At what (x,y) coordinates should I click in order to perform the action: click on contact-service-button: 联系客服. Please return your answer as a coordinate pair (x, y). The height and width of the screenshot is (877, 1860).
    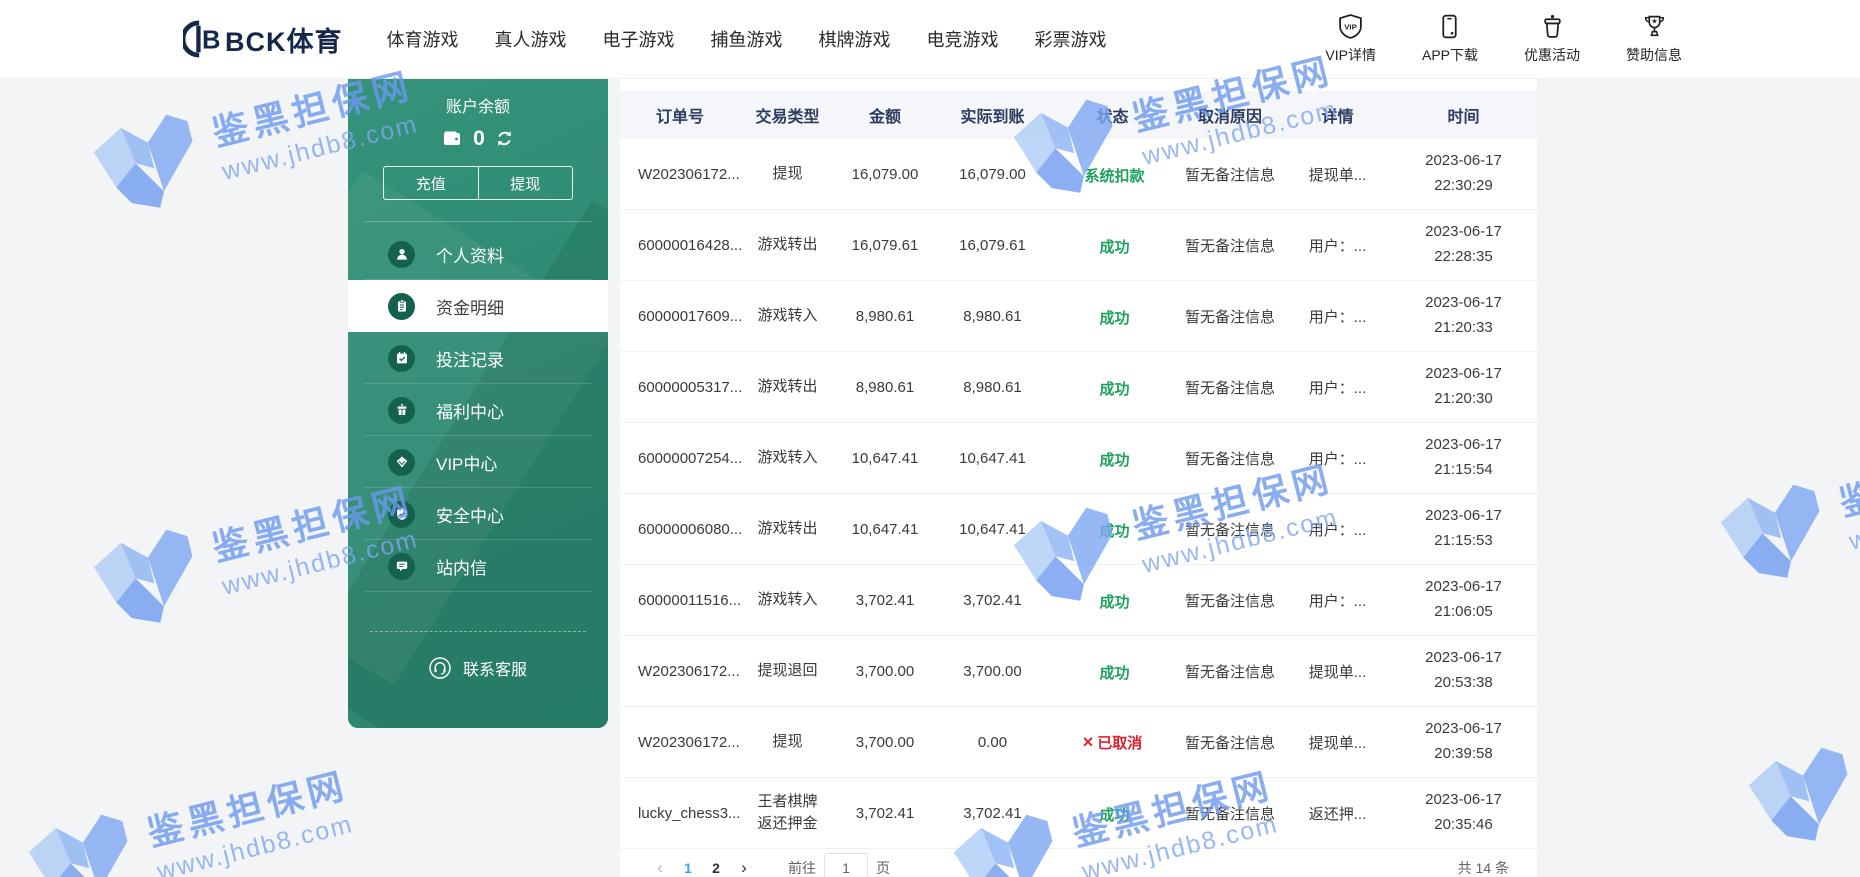
    Looking at the image, I should click on (478, 668).